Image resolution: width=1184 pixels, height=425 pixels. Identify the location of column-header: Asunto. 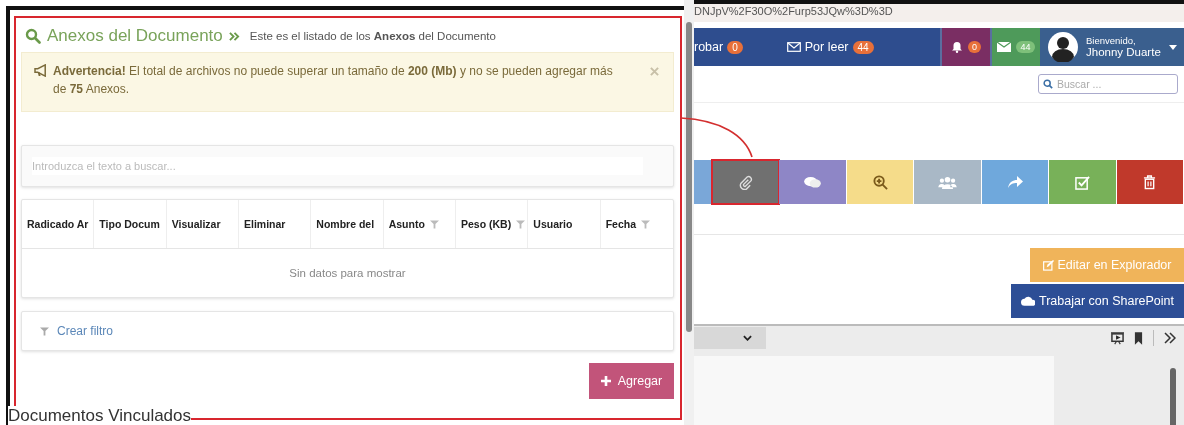
(419, 224).